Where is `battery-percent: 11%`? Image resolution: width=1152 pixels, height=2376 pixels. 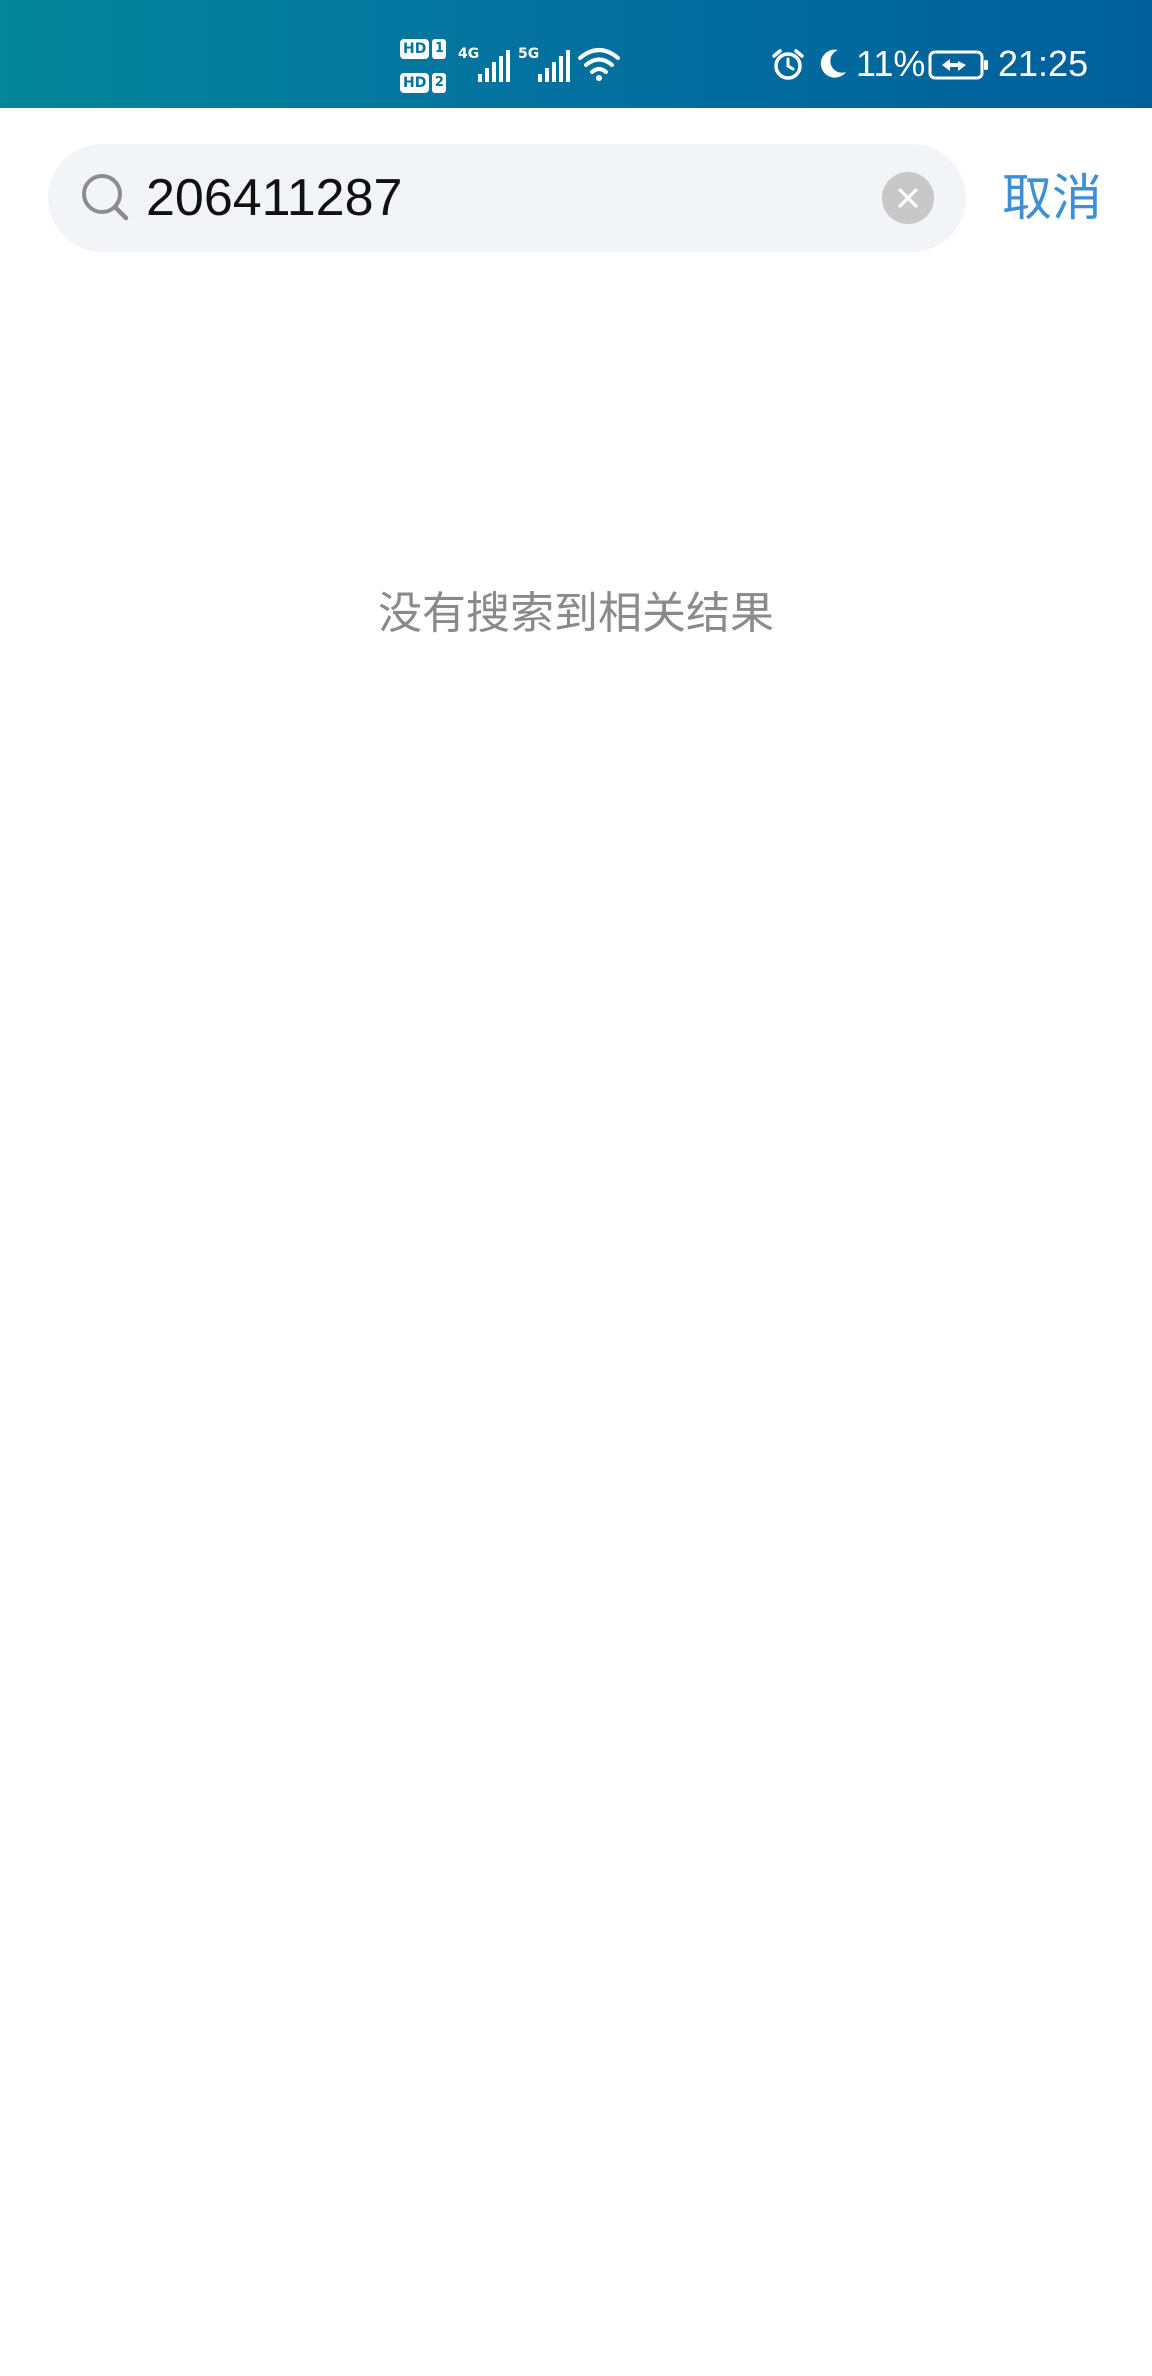 battery-percent: 11% is located at coordinates (891, 63).